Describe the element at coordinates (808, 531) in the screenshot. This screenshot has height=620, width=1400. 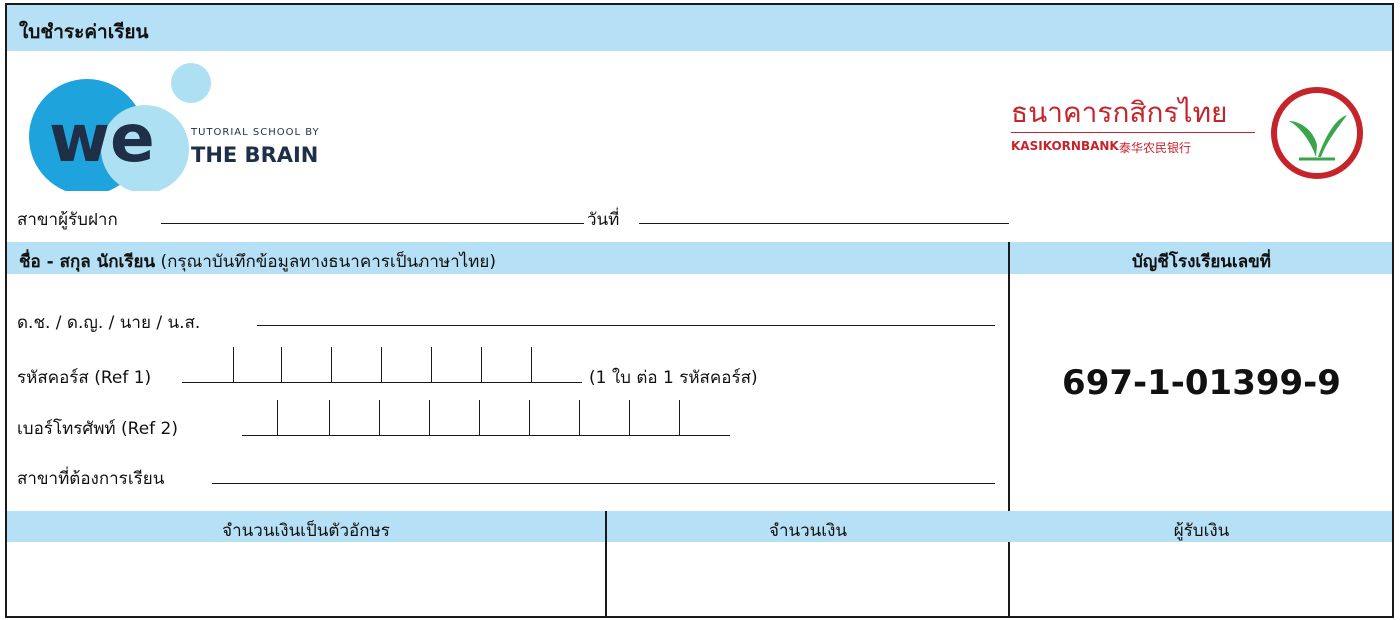
I see `amount-header: จำนวนเงิน` at that location.